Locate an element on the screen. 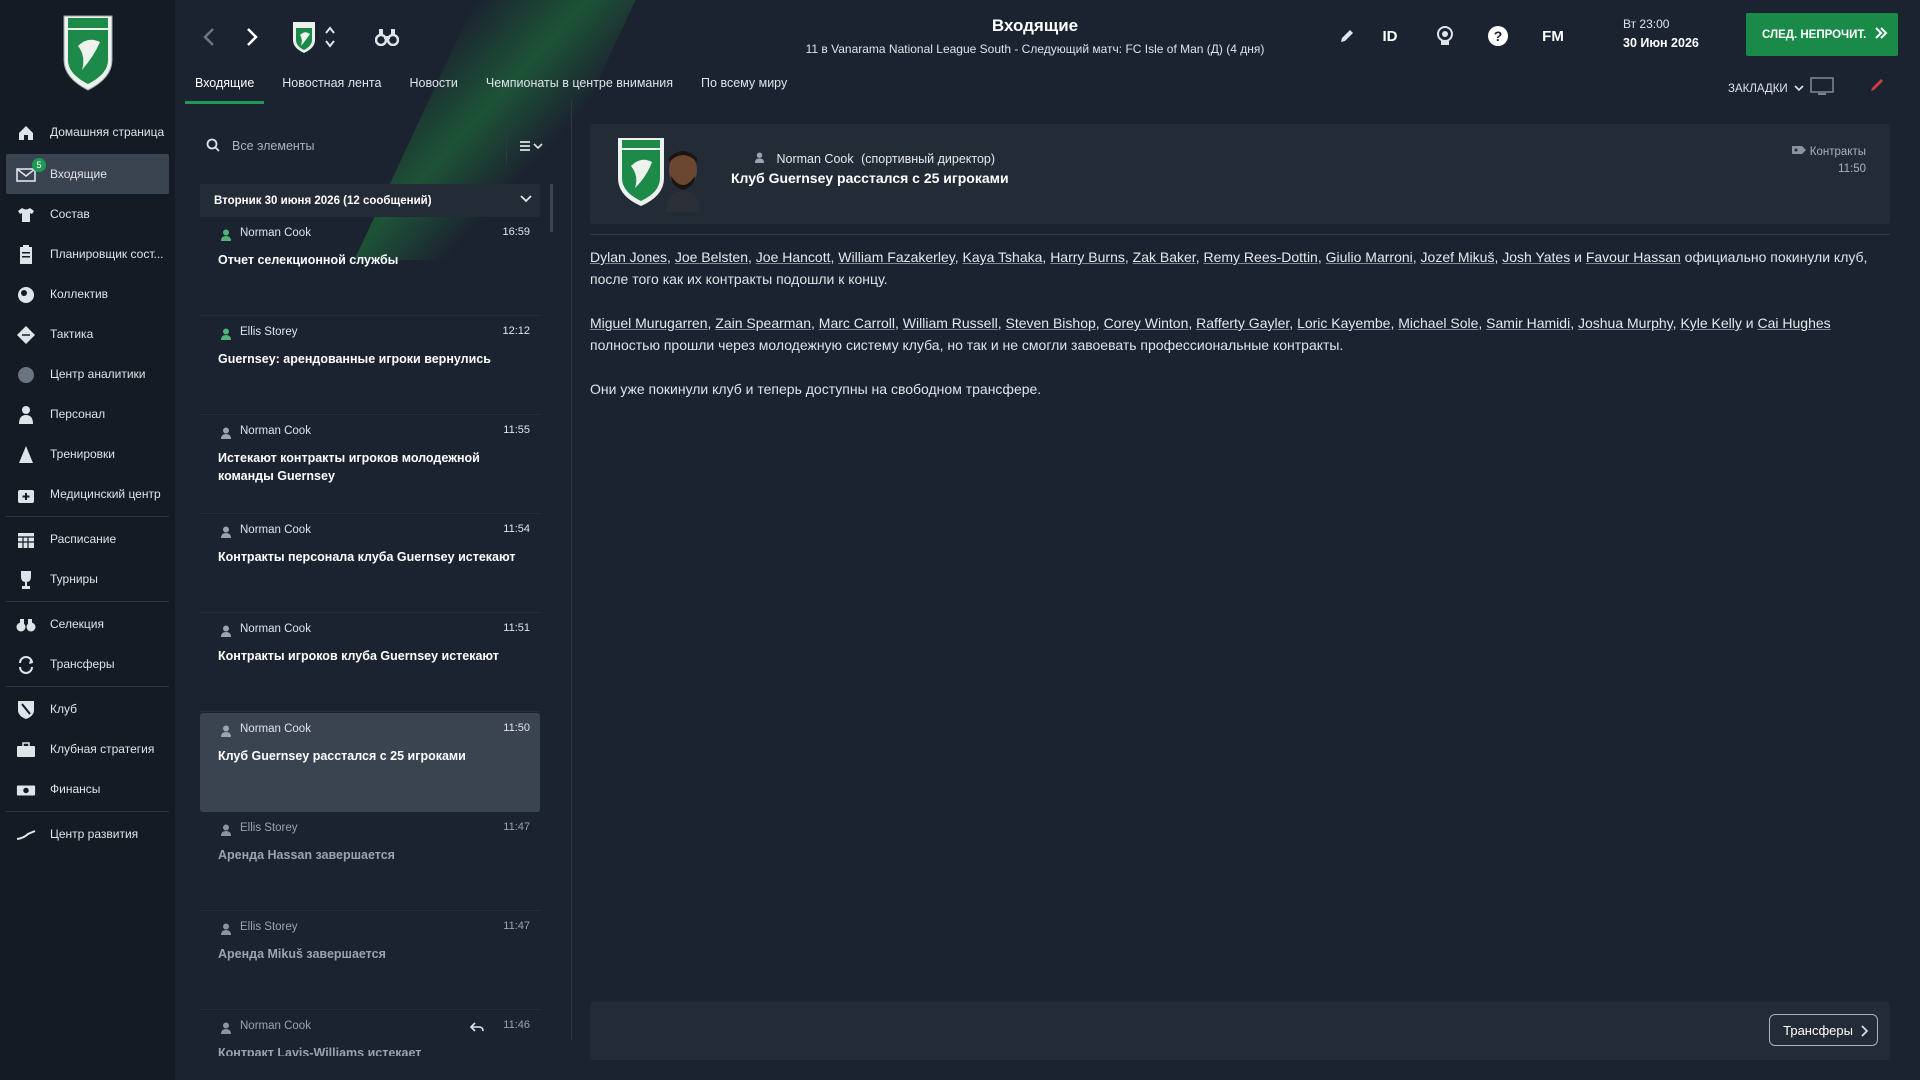 The width and height of the screenshot is (1920, 1080). bookmarks-label: ЗАКЛАДКИ is located at coordinates (1758, 88).